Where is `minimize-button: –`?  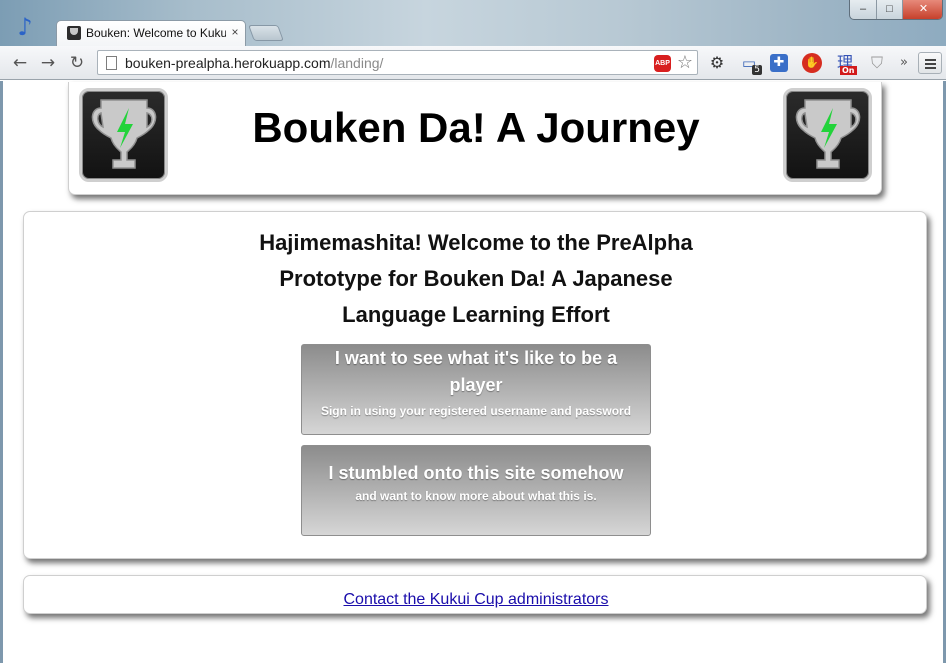
minimize-button: – is located at coordinates (863, 9).